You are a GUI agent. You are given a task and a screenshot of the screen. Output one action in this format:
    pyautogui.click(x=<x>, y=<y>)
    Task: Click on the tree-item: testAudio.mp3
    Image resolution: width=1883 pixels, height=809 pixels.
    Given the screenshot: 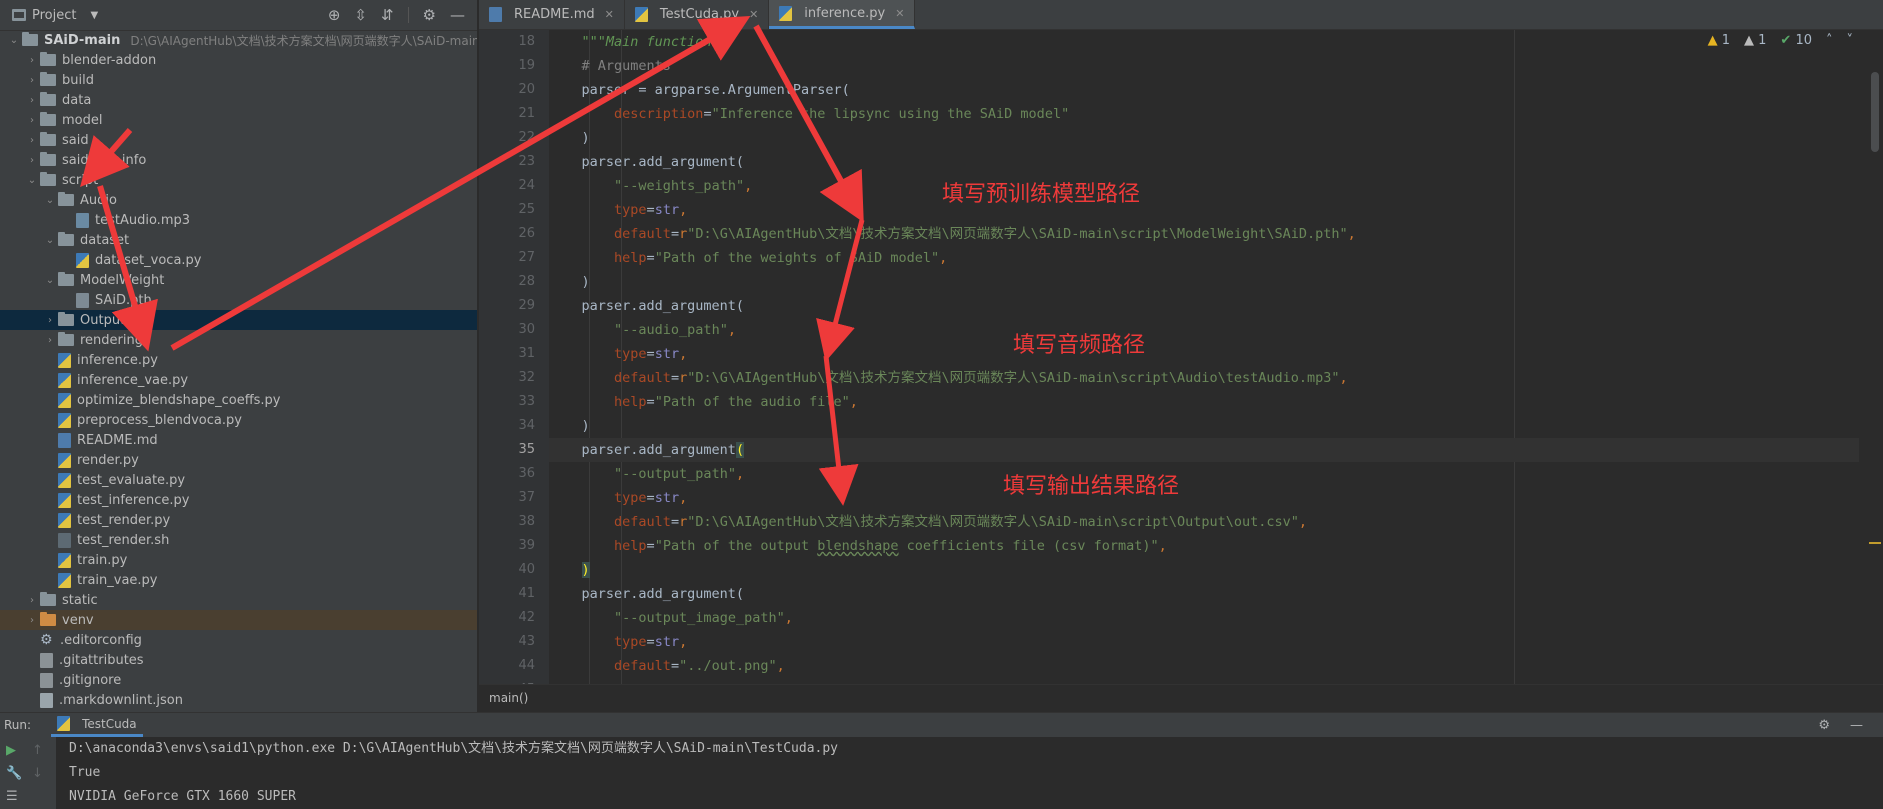 What is the action you would take?
    pyautogui.click(x=238, y=220)
    